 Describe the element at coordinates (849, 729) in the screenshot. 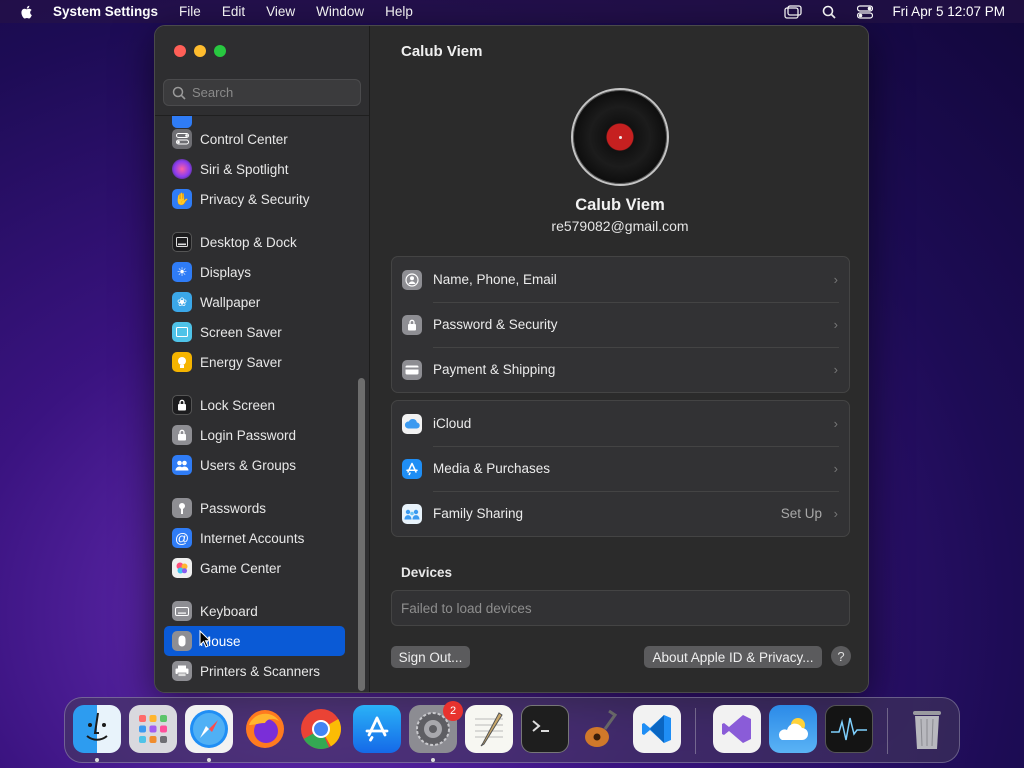

I see `dock-activity-monitor-icon` at that location.